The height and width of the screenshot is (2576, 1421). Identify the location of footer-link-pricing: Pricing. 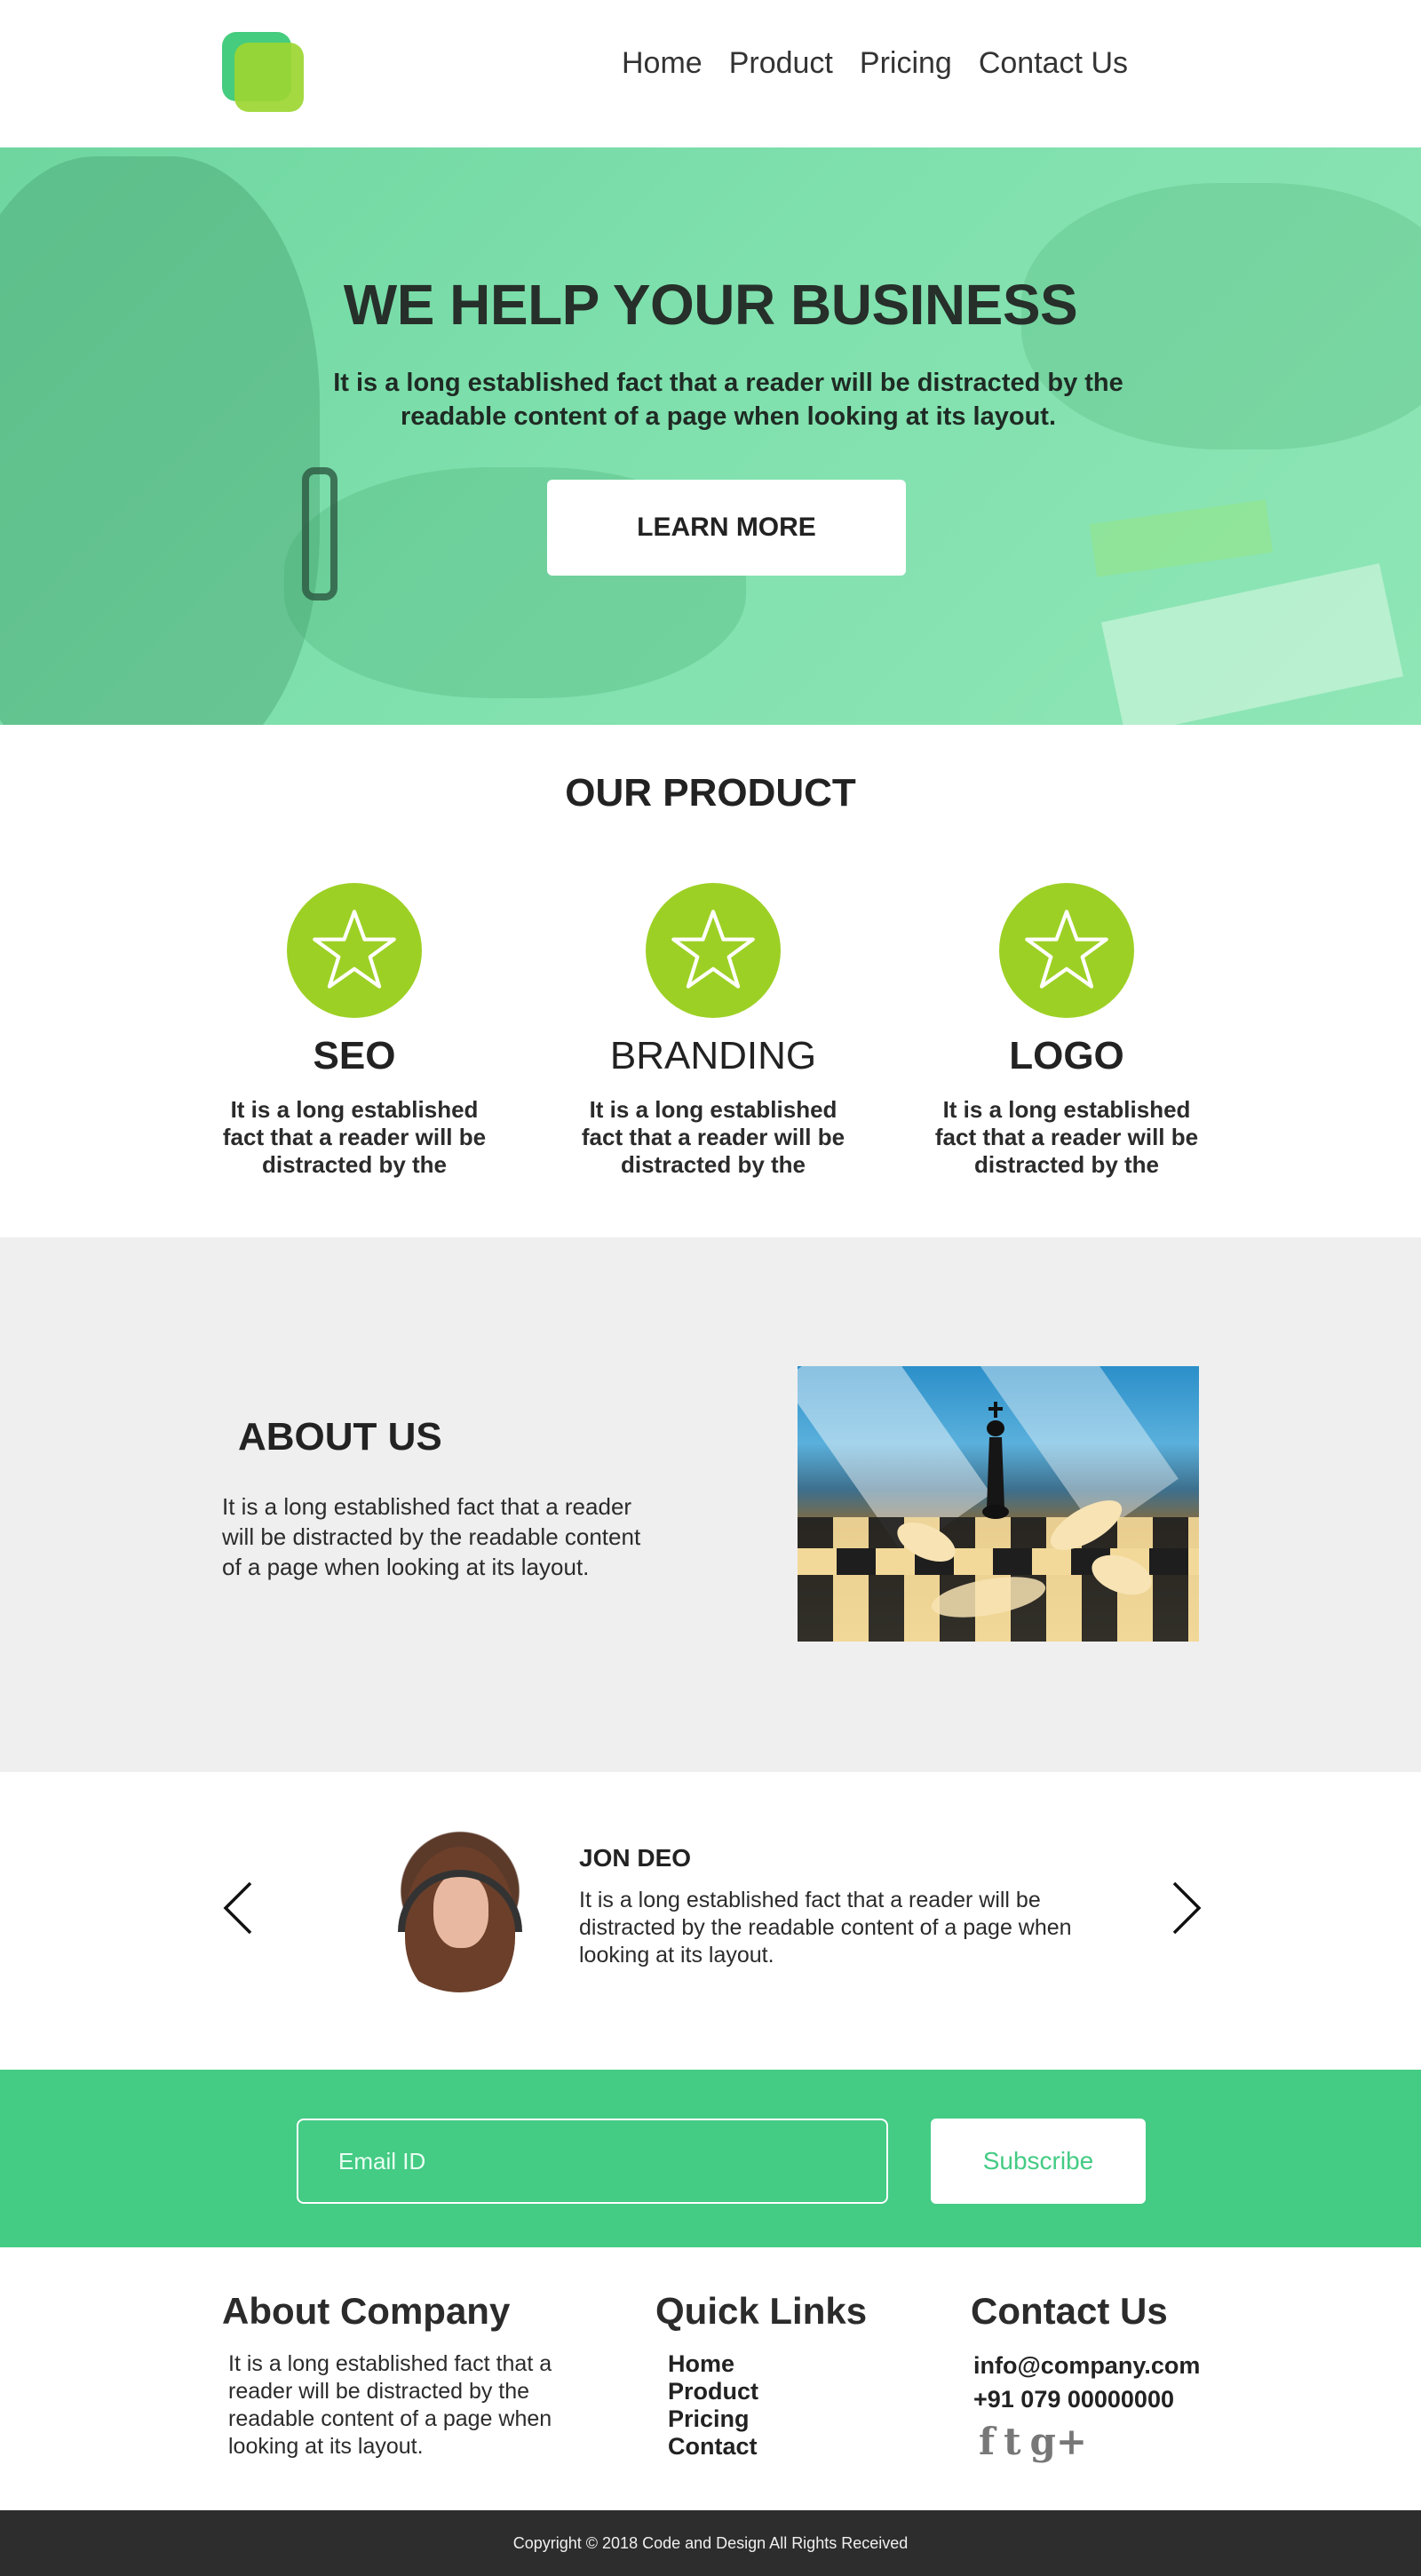
(713, 2419).